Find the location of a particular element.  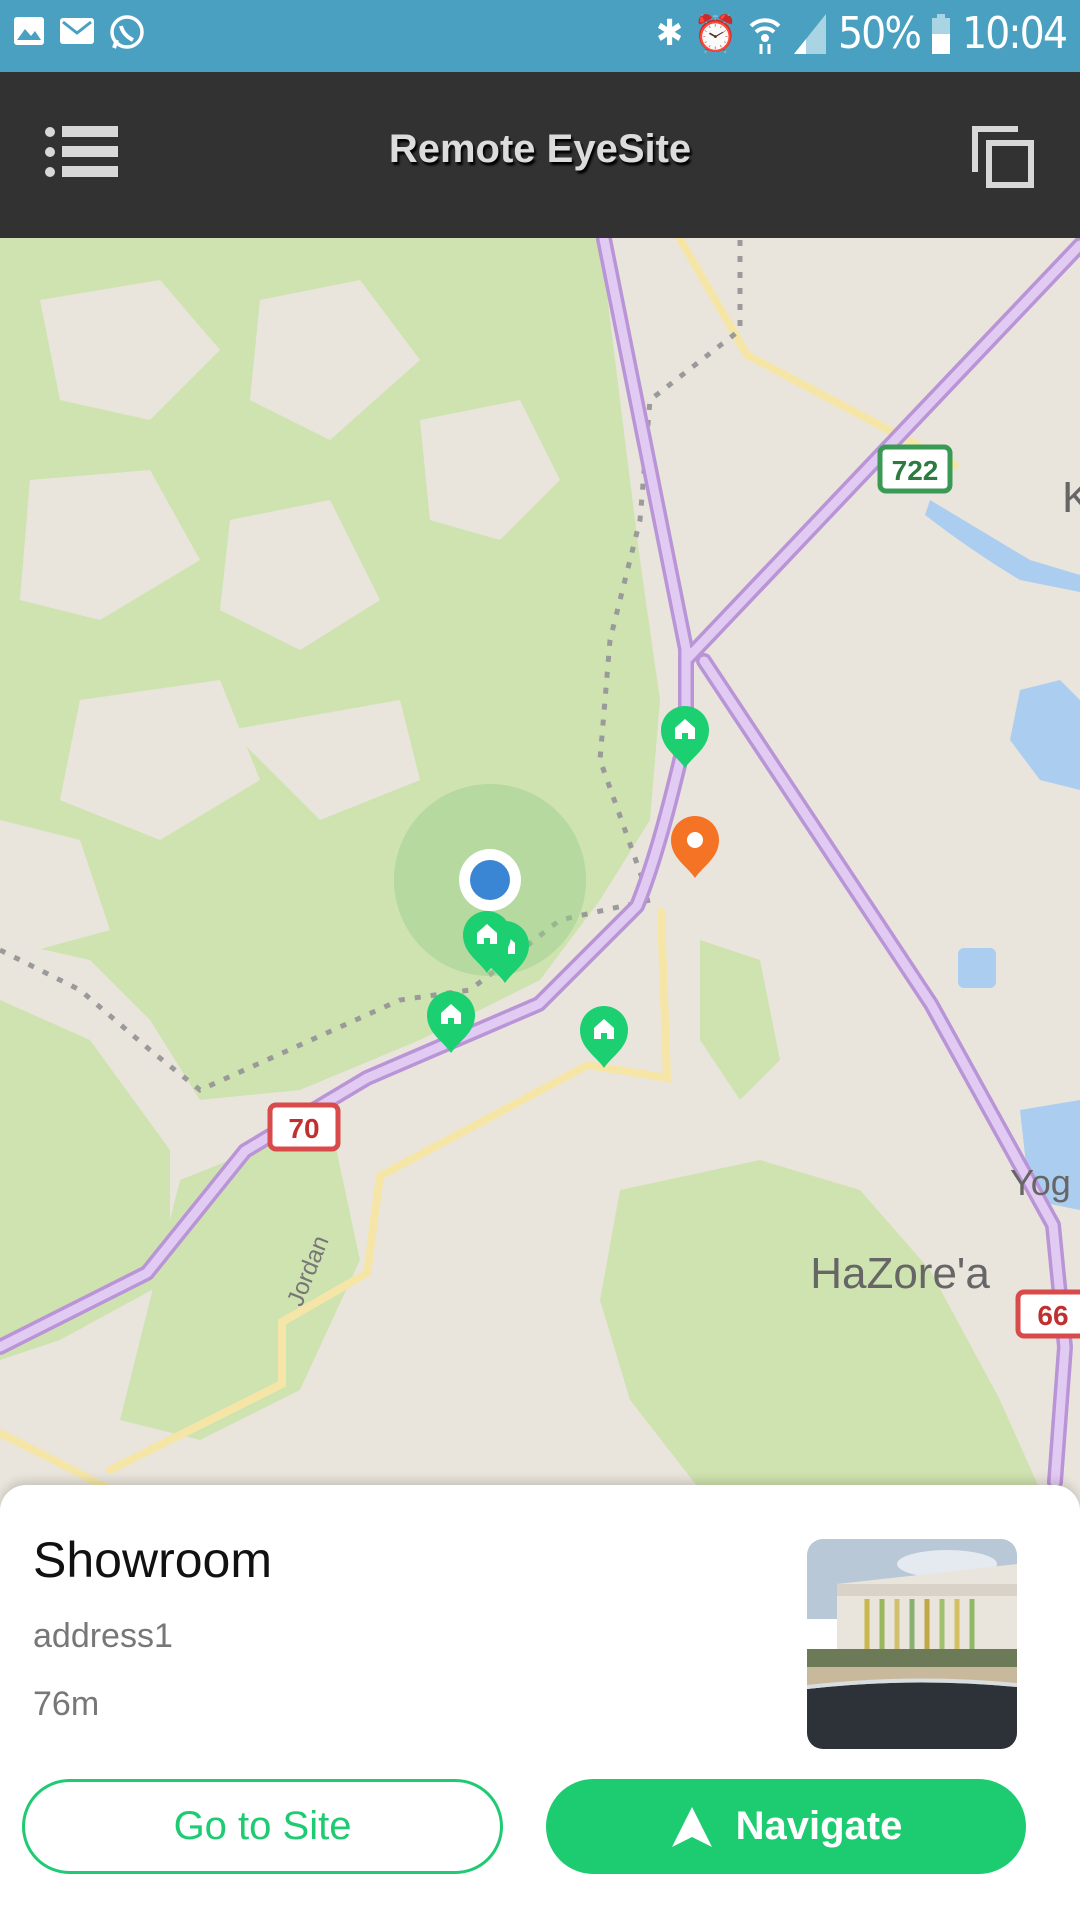

page-title: Remote EyeSite is located at coordinates (540, 149).